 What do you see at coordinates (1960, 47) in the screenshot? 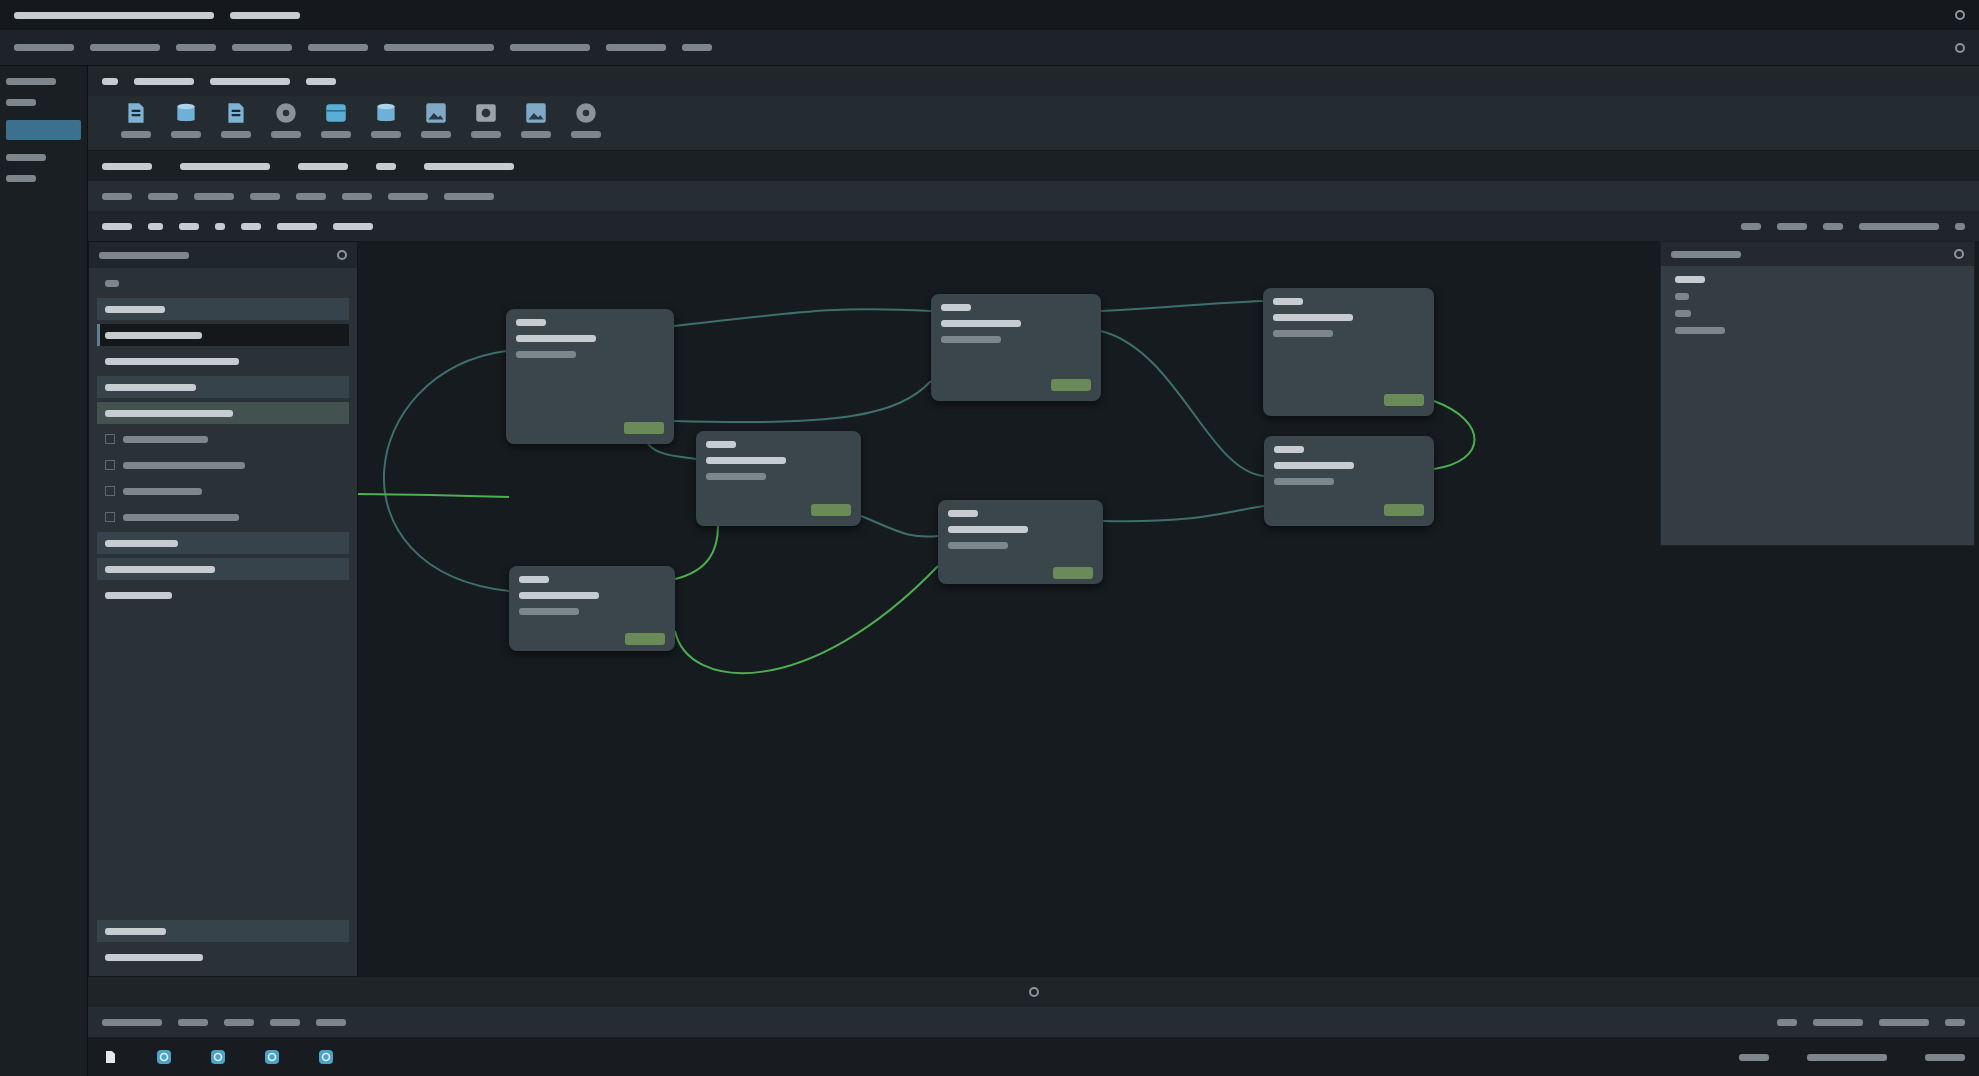
I see `settings-icon` at bounding box center [1960, 47].